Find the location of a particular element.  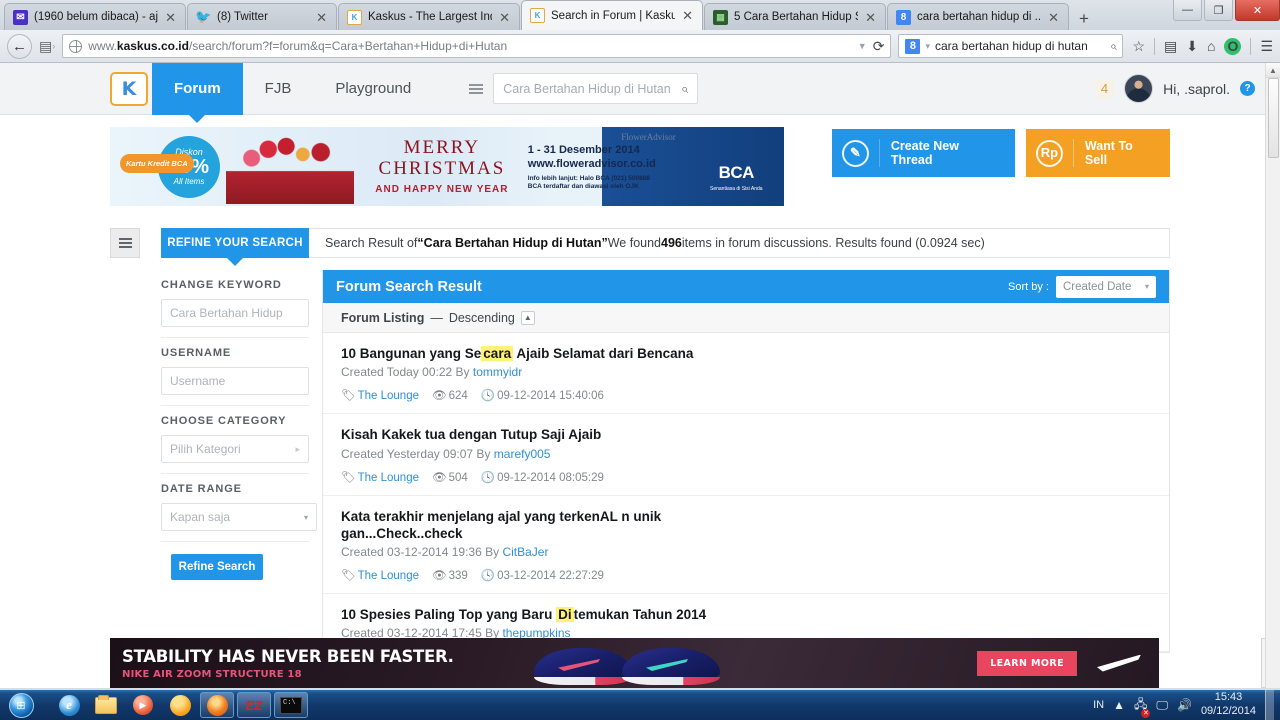

summary-prefix: Search Result of is located at coordinates (371, 243).